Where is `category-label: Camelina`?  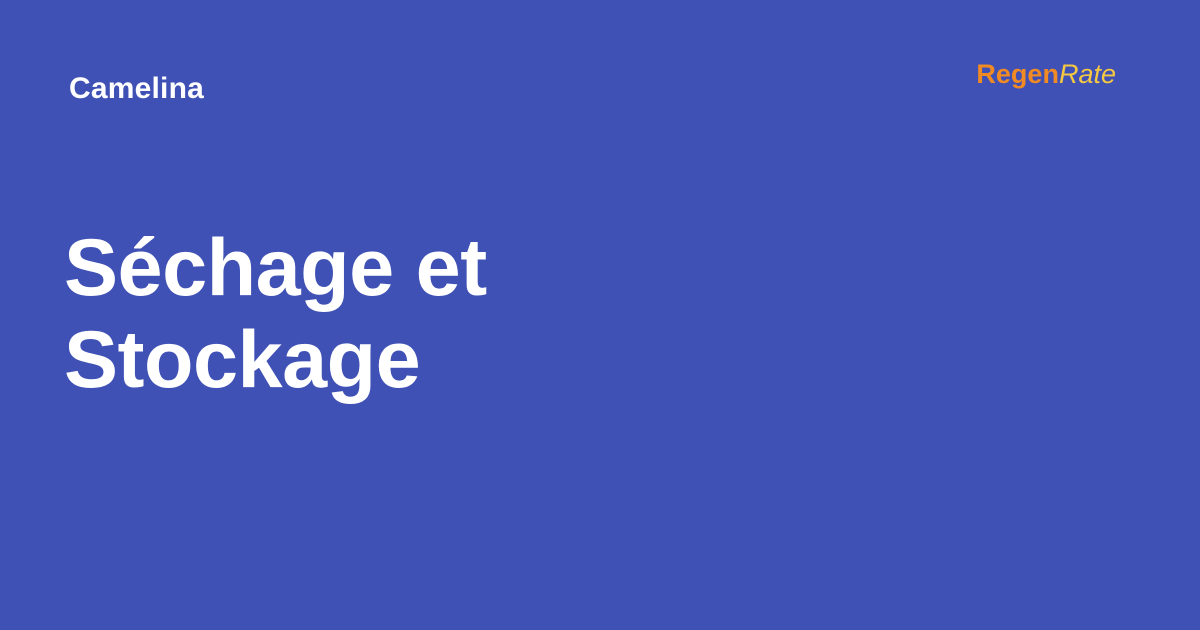
category-label: Camelina is located at coordinates (136, 88).